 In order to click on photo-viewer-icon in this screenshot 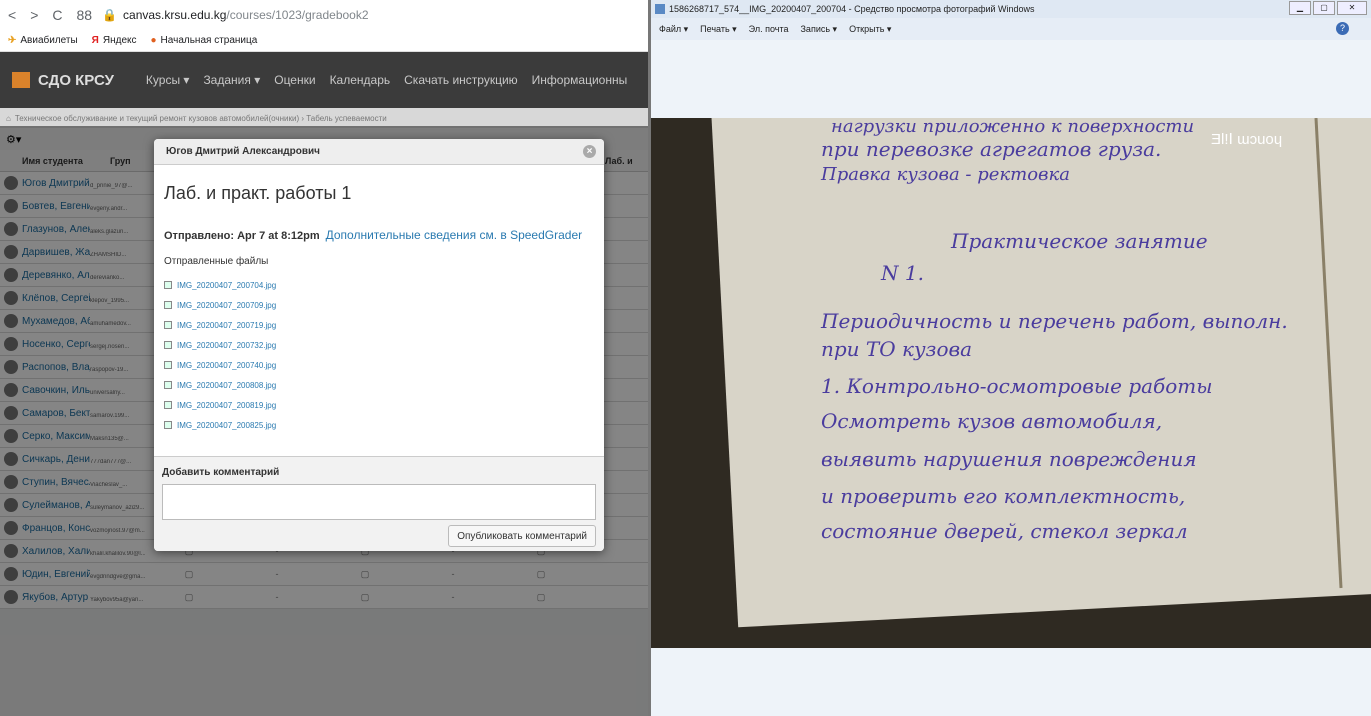, I will do `click(660, 9)`.